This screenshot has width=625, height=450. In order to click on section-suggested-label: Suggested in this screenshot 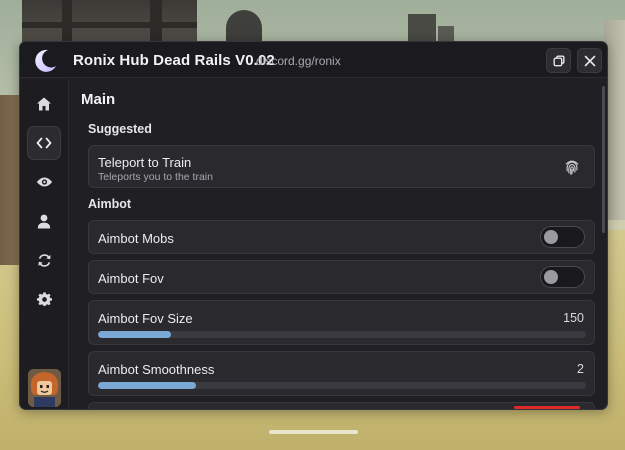, I will do `click(120, 129)`.